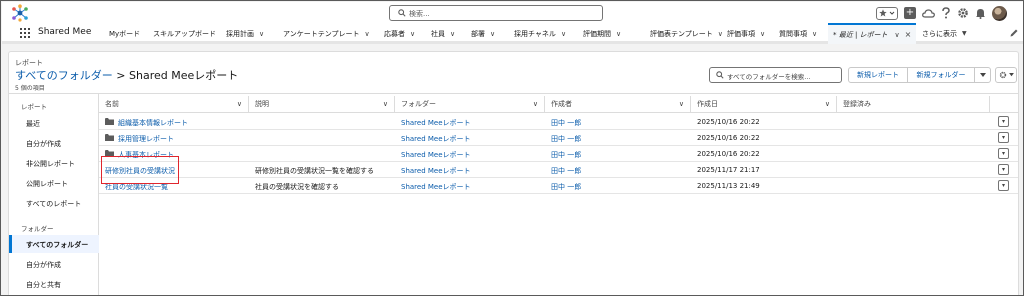  I want to click on caret-down-icon, so click(982, 74).